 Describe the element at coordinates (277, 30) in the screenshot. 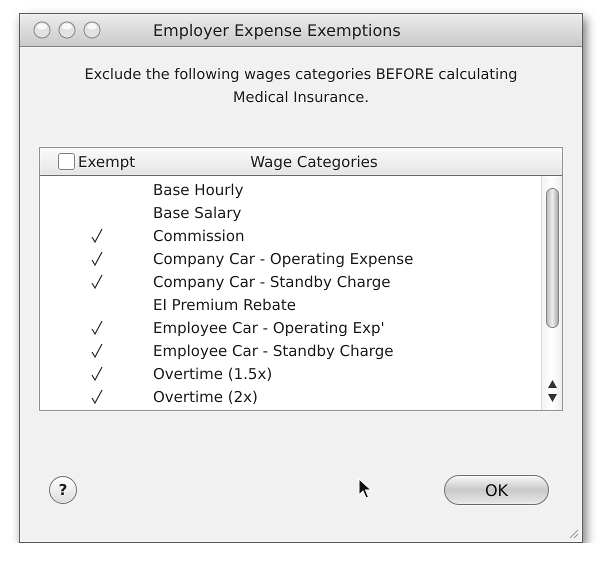

I see `window-title: Employer Expense Exemptions` at that location.